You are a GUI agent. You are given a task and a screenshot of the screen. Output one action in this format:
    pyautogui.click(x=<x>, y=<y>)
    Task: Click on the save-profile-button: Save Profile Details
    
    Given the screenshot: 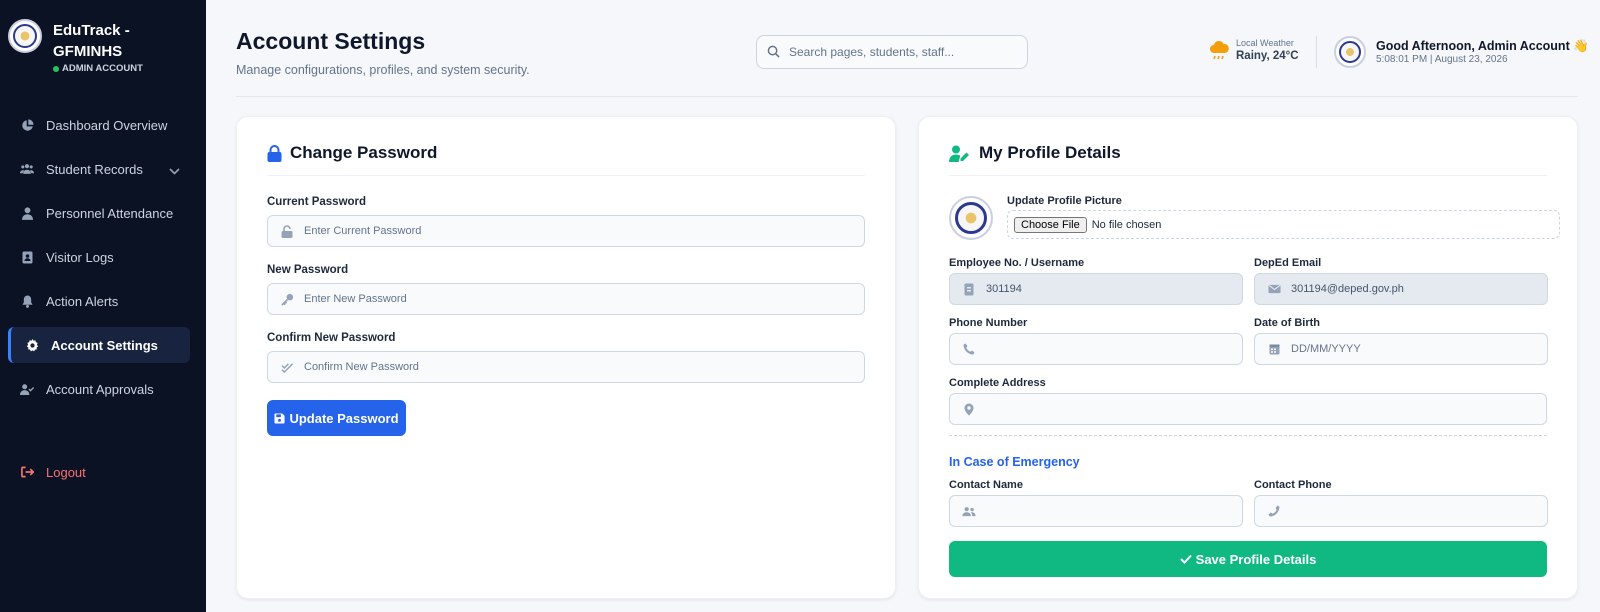 What is the action you would take?
    pyautogui.click(x=1248, y=559)
    